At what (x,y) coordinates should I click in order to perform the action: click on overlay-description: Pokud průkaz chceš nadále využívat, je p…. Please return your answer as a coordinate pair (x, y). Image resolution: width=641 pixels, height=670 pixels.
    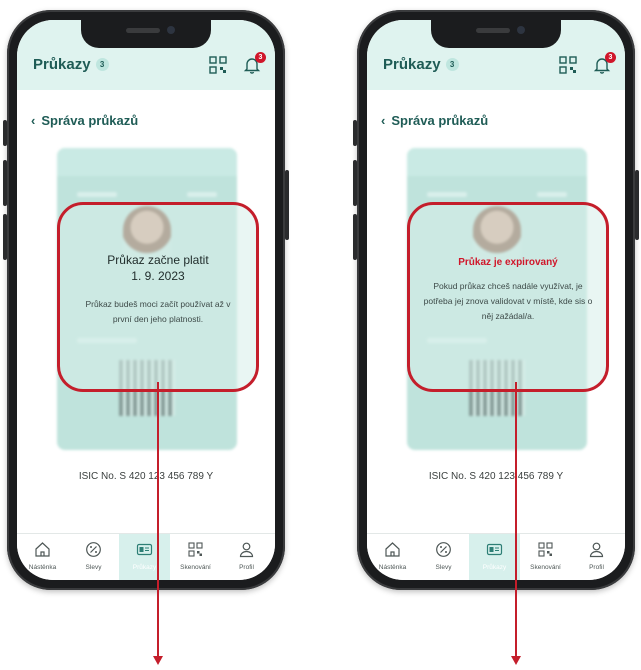
    Looking at the image, I should click on (508, 301).